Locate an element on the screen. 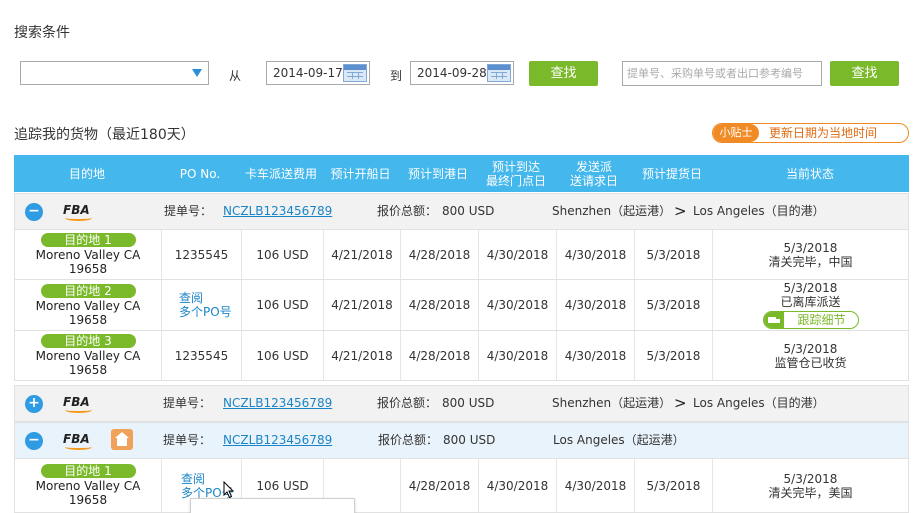 This screenshot has height=513, width=921. date-to-input: 2014-09-28 is located at coordinates (462, 73).